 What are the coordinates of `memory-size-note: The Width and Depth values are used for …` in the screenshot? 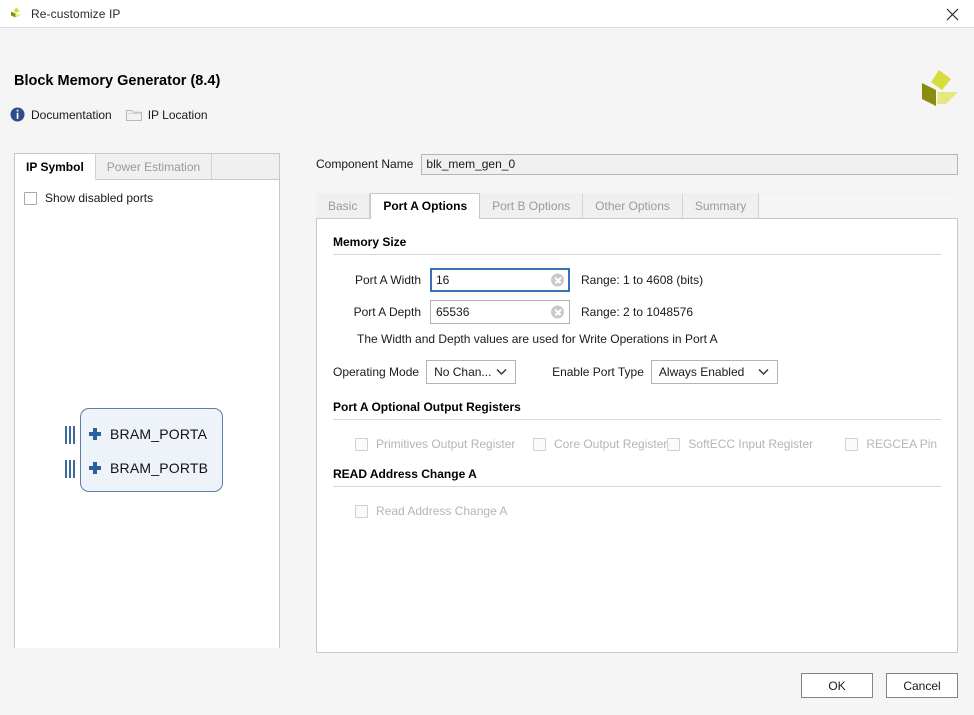 It's located at (537, 339).